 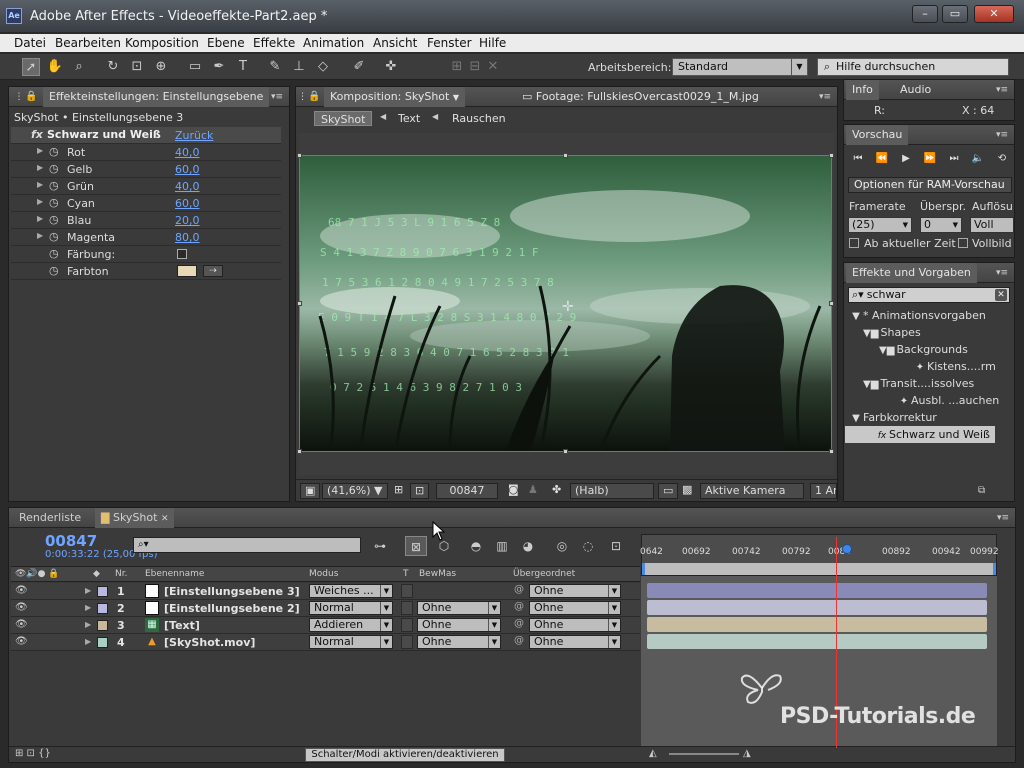 I want to click on eraser-tool-icon: ◇, so click(x=323, y=67).